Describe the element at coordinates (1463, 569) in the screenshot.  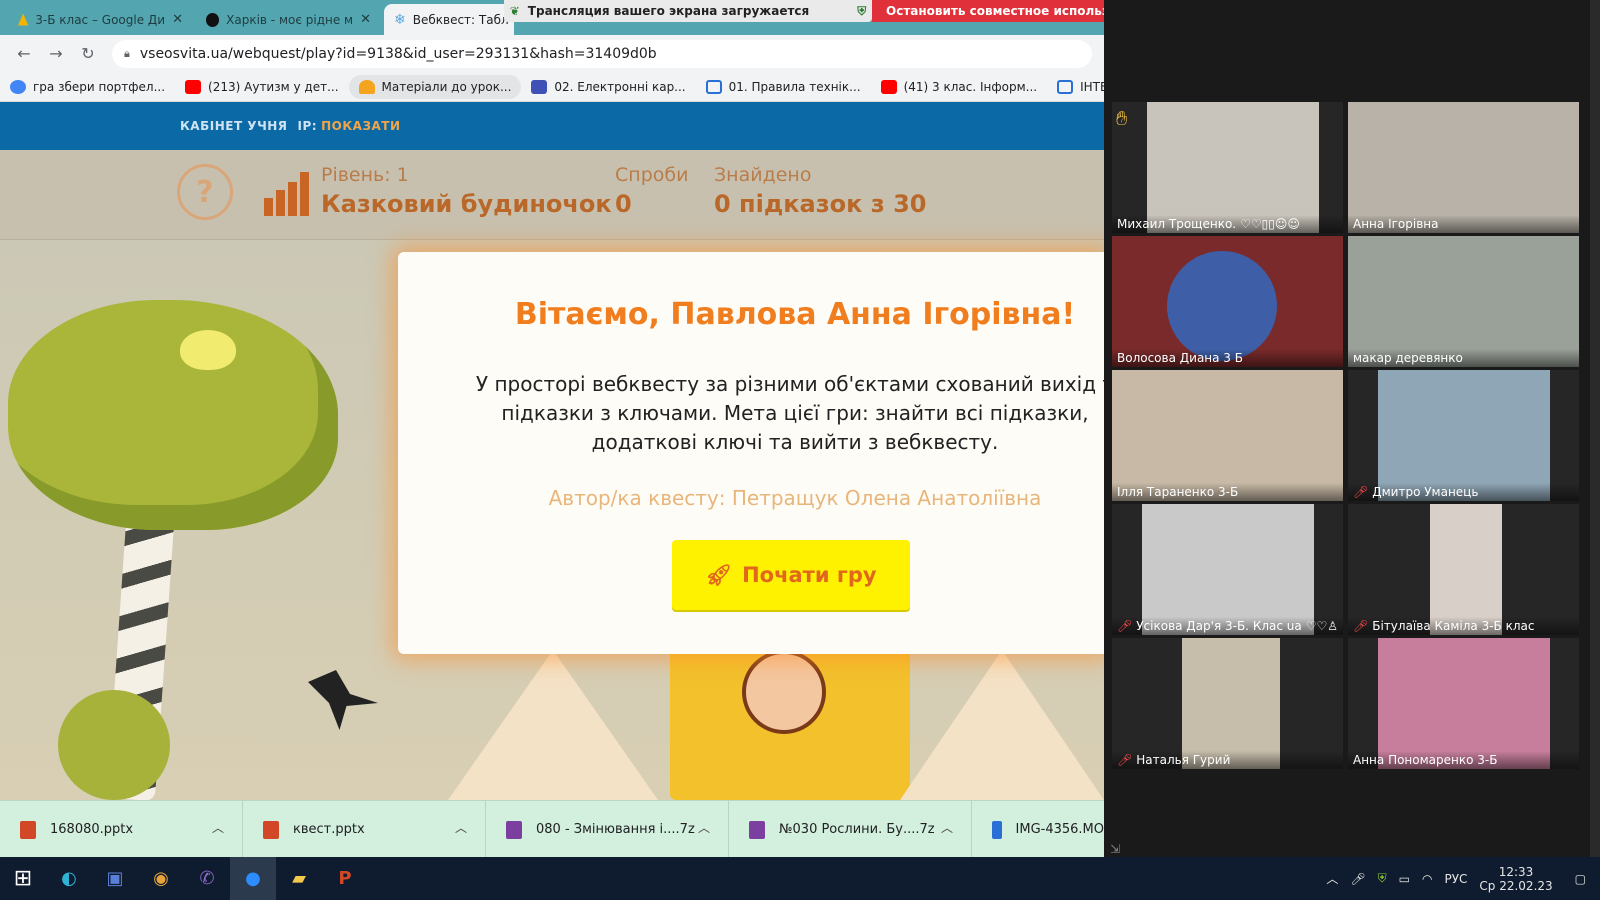
I see `participant-tile: 🎤︎ Бітулаїва Каміла 3-Б клас` at that location.